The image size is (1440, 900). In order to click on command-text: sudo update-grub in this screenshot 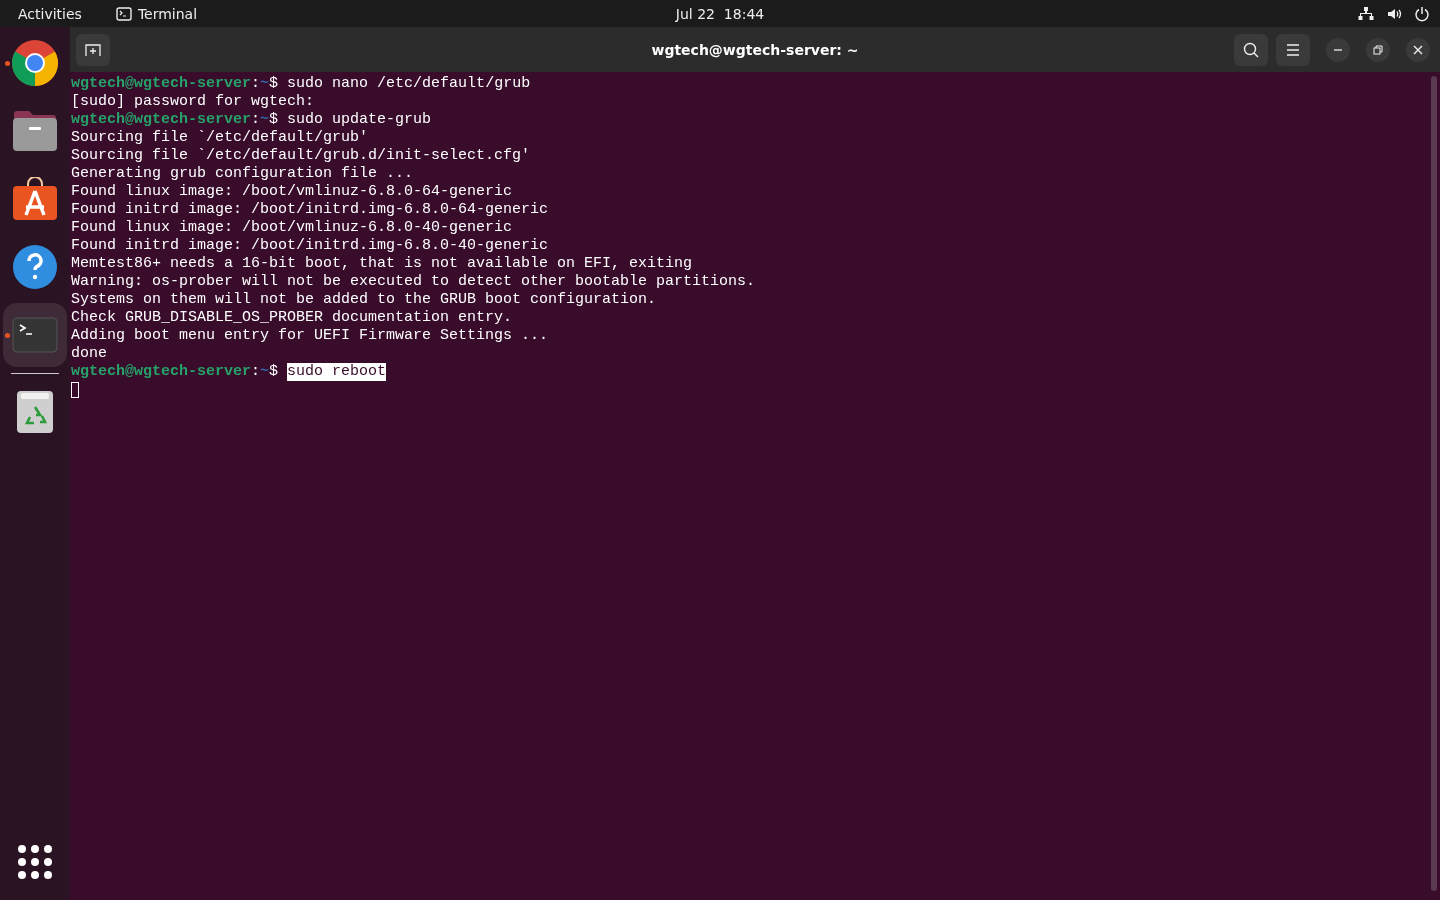, I will do `click(359, 120)`.